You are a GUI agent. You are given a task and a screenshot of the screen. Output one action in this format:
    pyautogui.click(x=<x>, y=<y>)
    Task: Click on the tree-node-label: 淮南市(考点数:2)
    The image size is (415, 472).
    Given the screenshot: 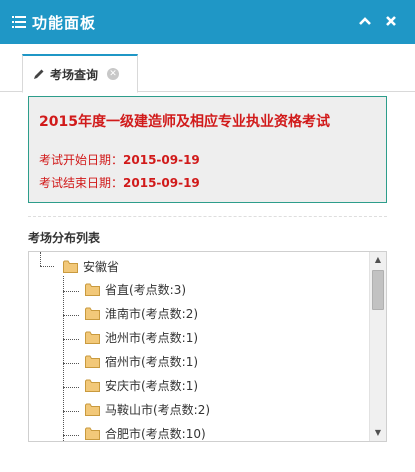 What is the action you would take?
    pyautogui.click(x=152, y=314)
    